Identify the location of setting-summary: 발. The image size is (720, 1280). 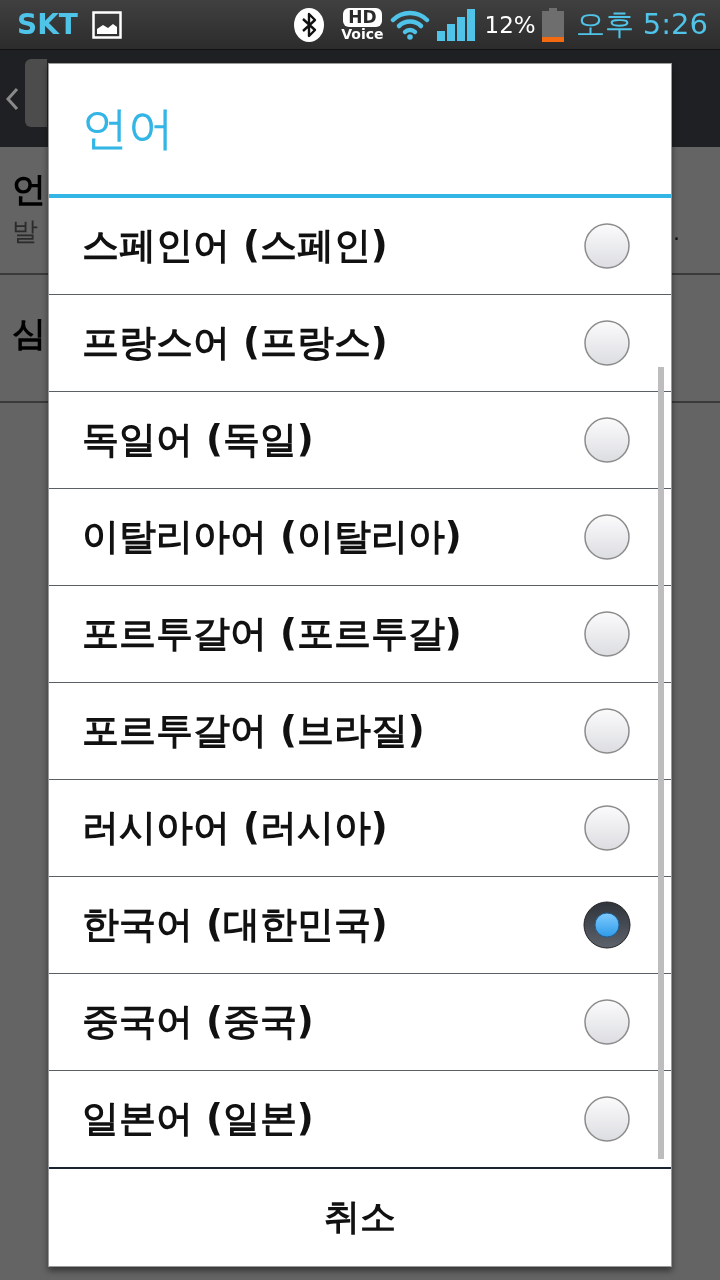
(25, 231).